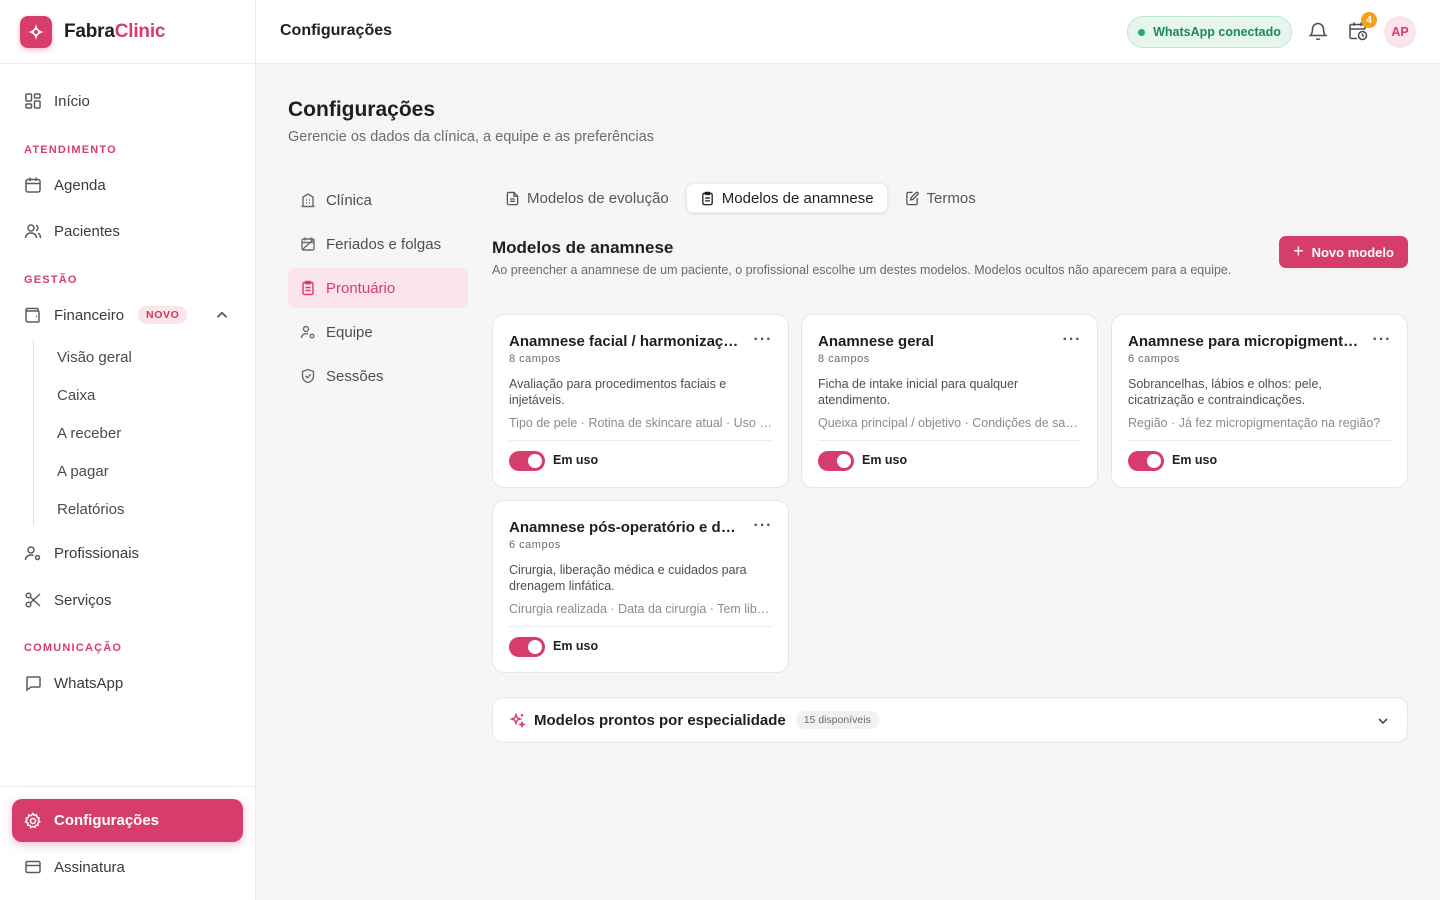 Image resolution: width=1440 pixels, height=900 pixels. Describe the element at coordinates (1352, 252) in the screenshot. I see `new-model-label: Novo modelo` at that location.